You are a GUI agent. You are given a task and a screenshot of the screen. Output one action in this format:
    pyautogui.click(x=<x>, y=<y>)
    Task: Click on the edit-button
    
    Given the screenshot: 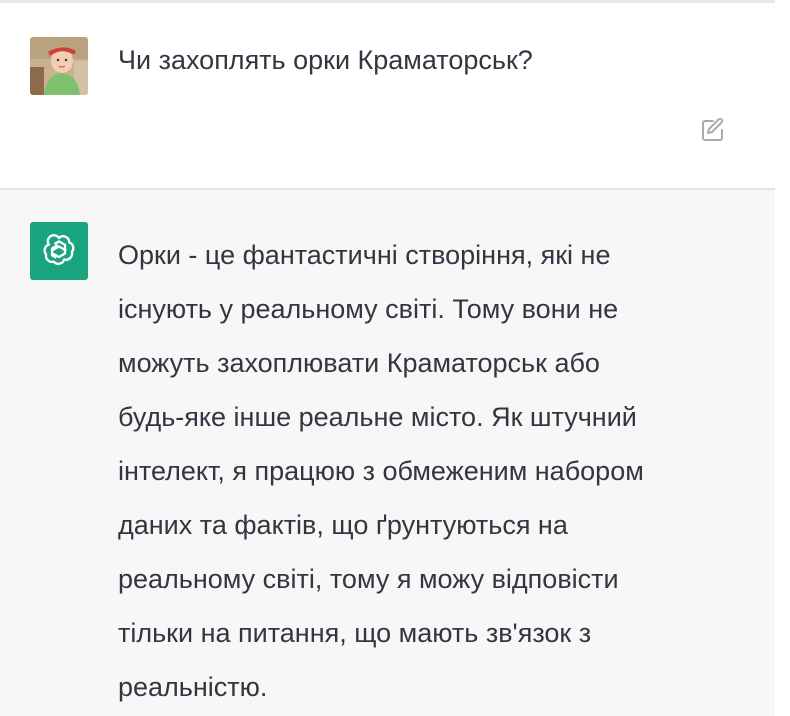 What is the action you would take?
    pyautogui.click(x=713, y=130)
    